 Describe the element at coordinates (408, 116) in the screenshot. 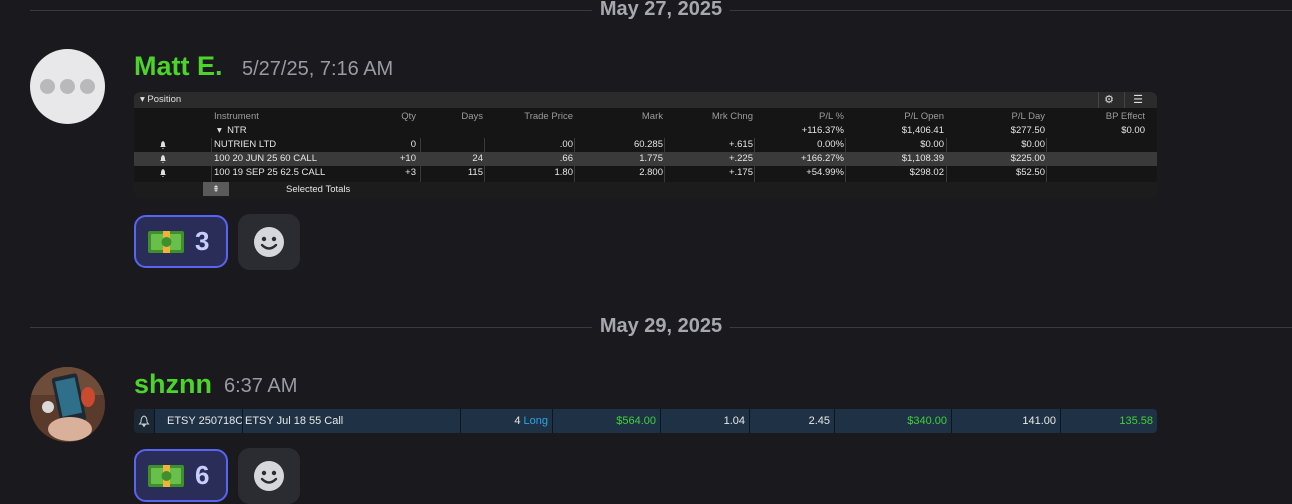

I see `column-header: Qty` at that location.